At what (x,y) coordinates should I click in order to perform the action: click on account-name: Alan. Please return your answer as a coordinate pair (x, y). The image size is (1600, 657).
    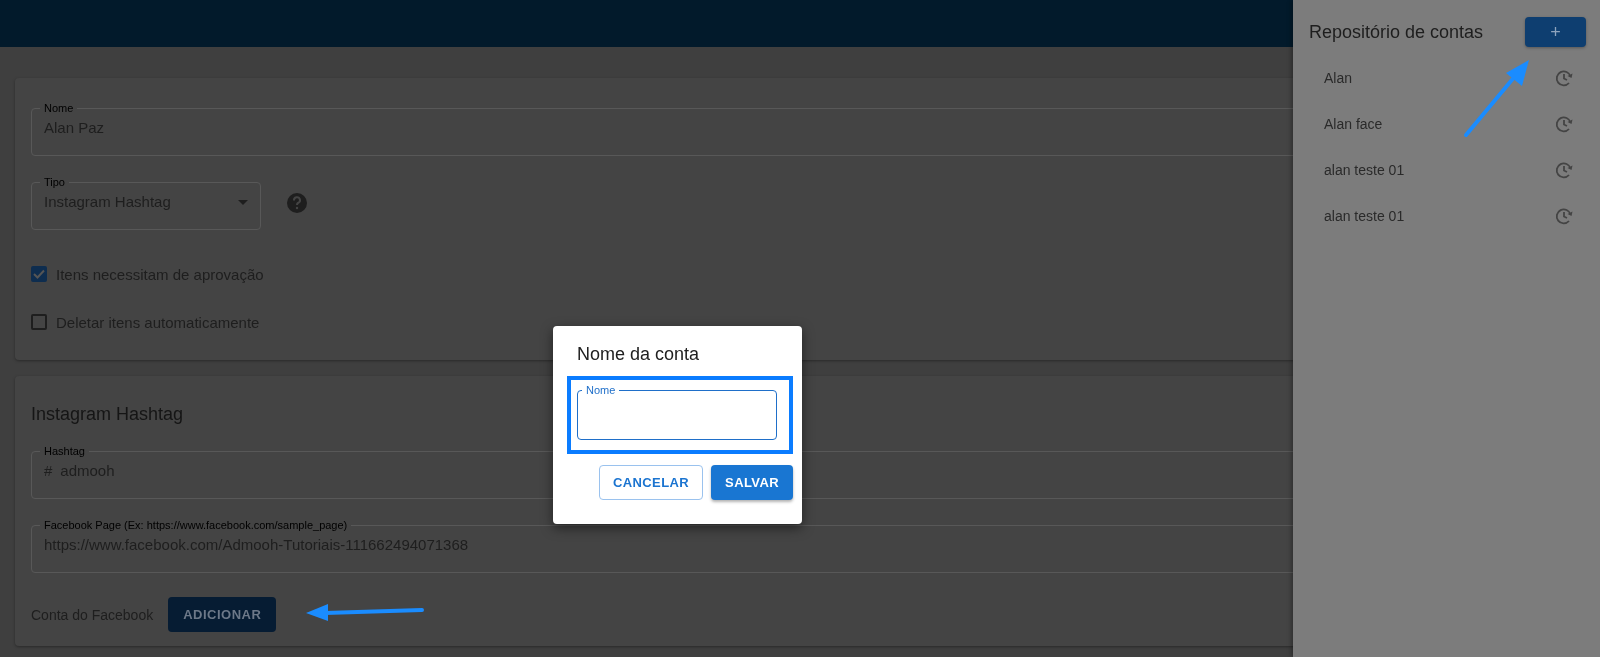
    Looking at the image, I should click on (1338, 78).